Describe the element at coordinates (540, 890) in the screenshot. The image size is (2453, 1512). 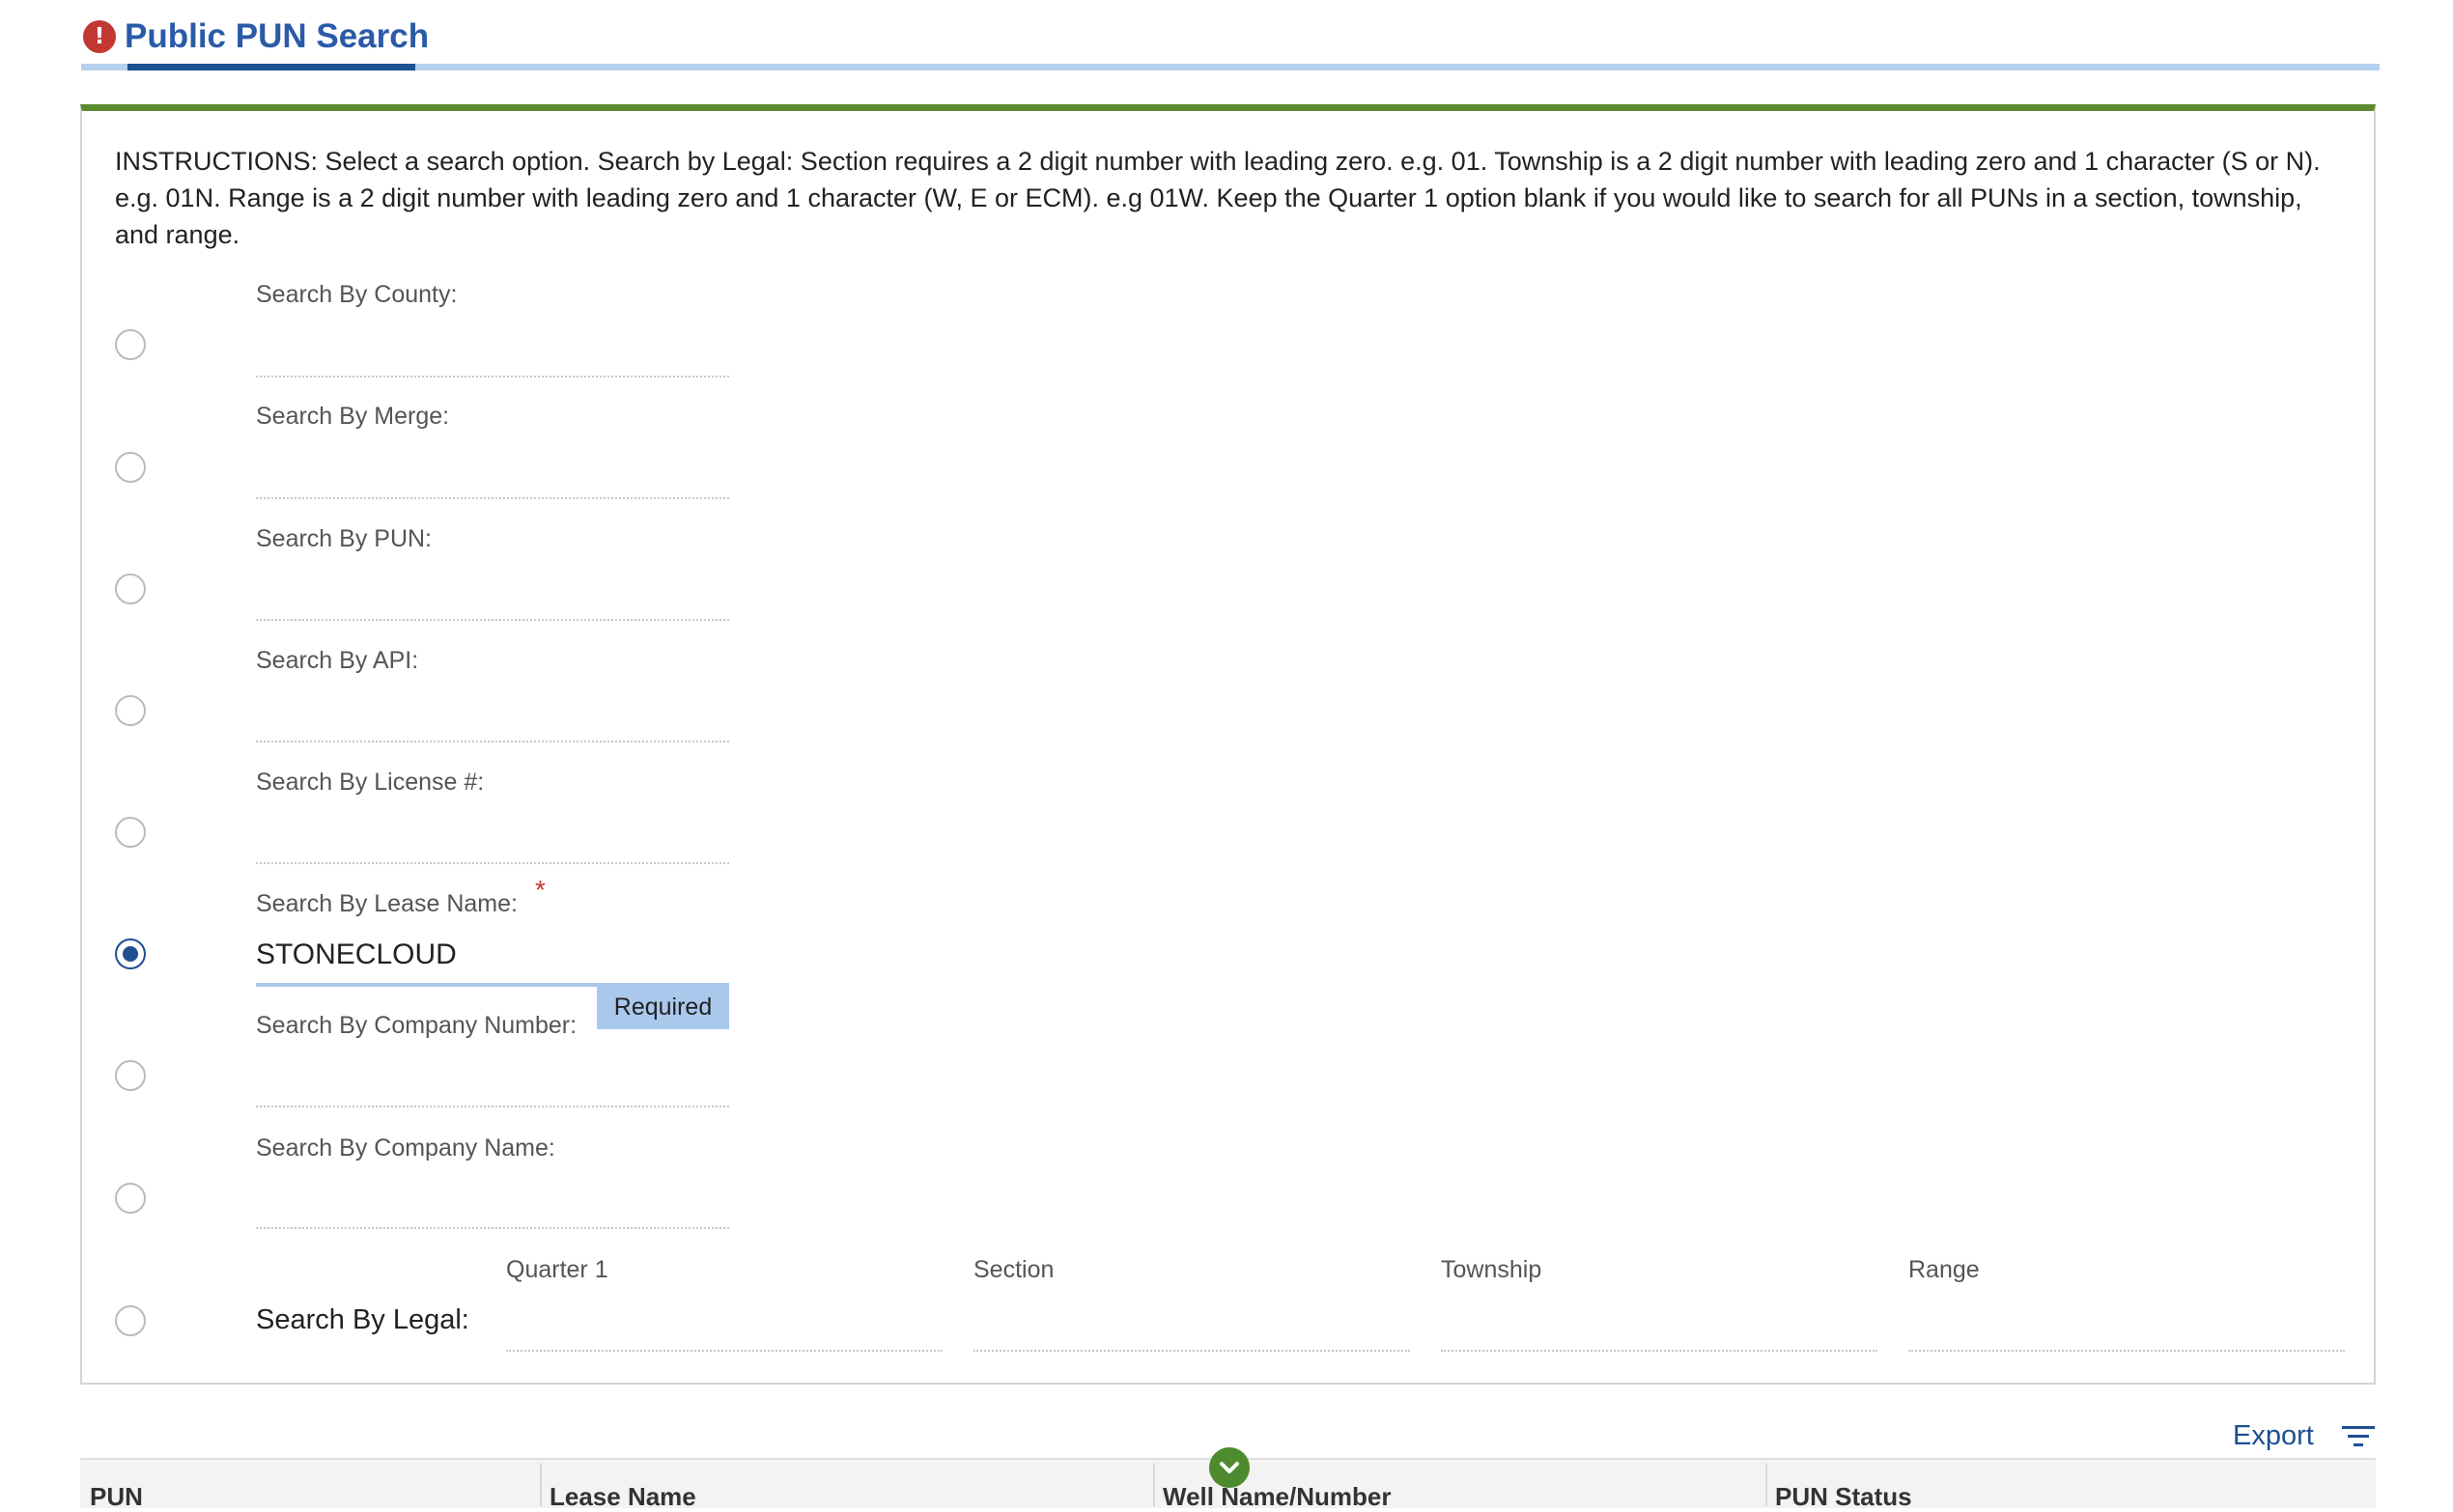
I see `required-marker: *` at that location.